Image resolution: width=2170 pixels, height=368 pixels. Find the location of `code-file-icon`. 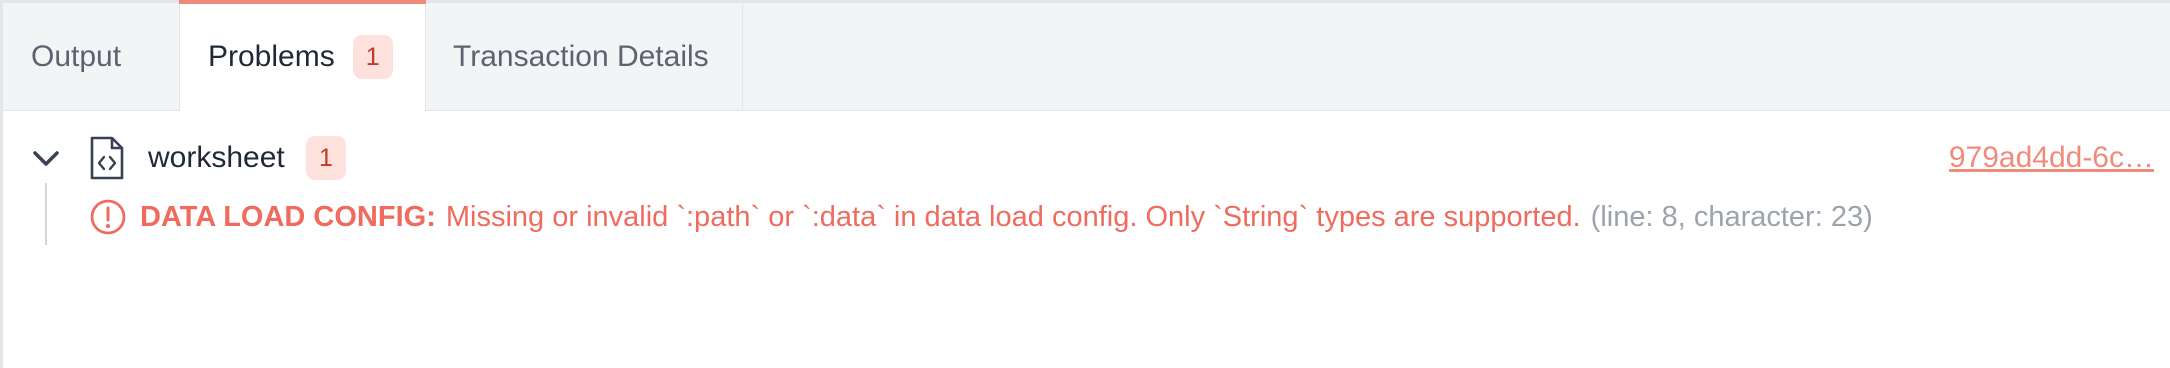

code-file-icon is located at coordinates (107, 158).